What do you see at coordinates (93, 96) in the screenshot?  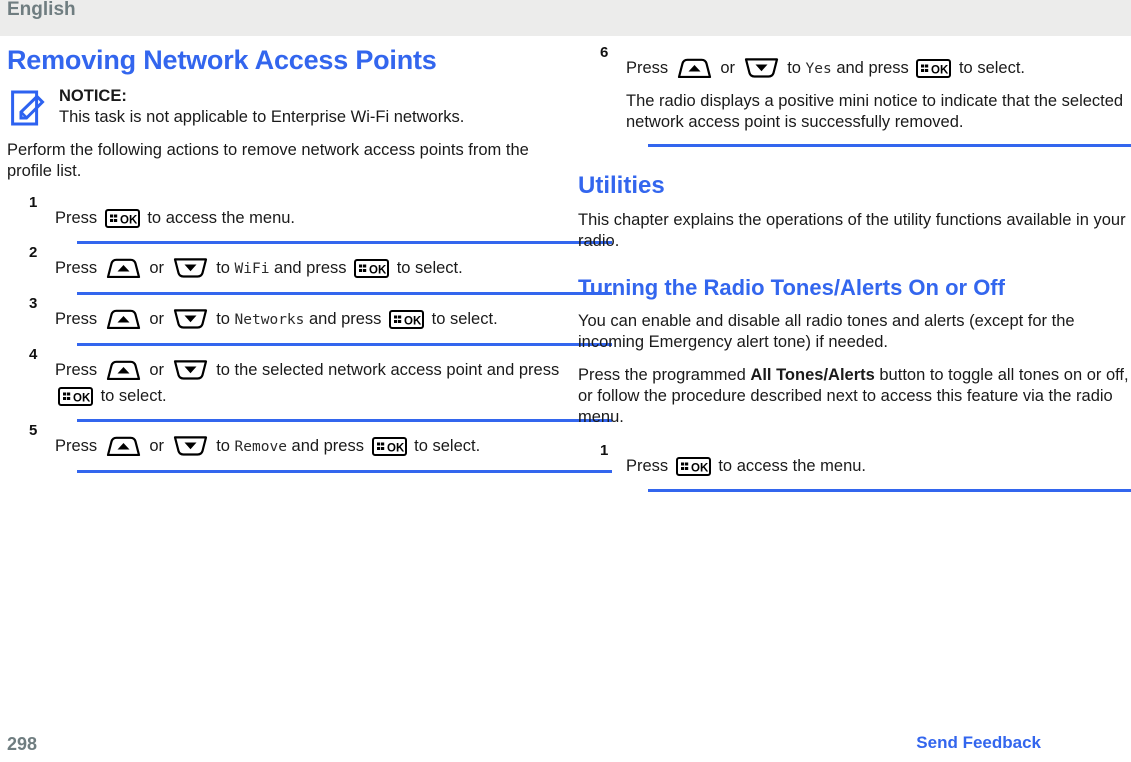 I see `notice-title: NOTICE:` at bounding box center [93, 96].